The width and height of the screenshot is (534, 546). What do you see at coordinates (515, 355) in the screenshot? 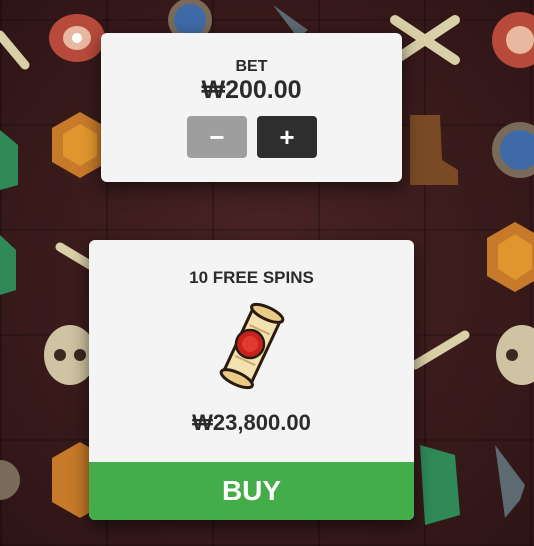
I see `skull-icon` at bounding box center [515, 355].